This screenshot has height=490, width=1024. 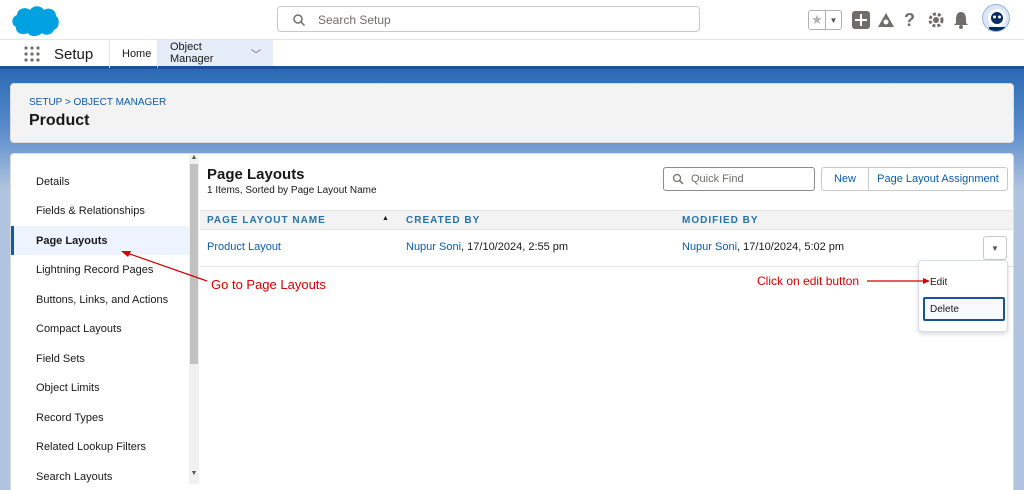 What do you see at coordinates (266, 220) in the screenshot?
I see `column-header-name: PAGE LAYOUT NAME` at bounding box center [266, 220].